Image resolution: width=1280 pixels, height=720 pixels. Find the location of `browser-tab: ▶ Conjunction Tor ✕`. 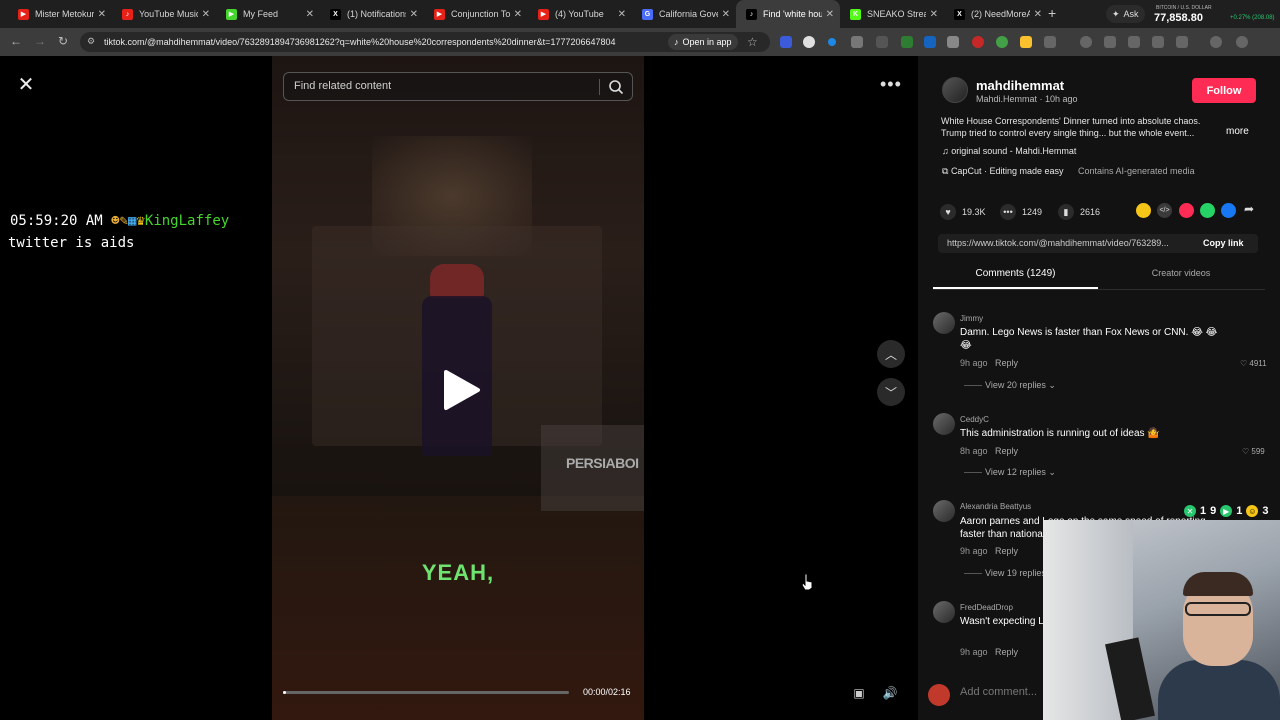

browser-tab: ▶ Conjunction Tor ✕ is located at coordinates (476, 14).